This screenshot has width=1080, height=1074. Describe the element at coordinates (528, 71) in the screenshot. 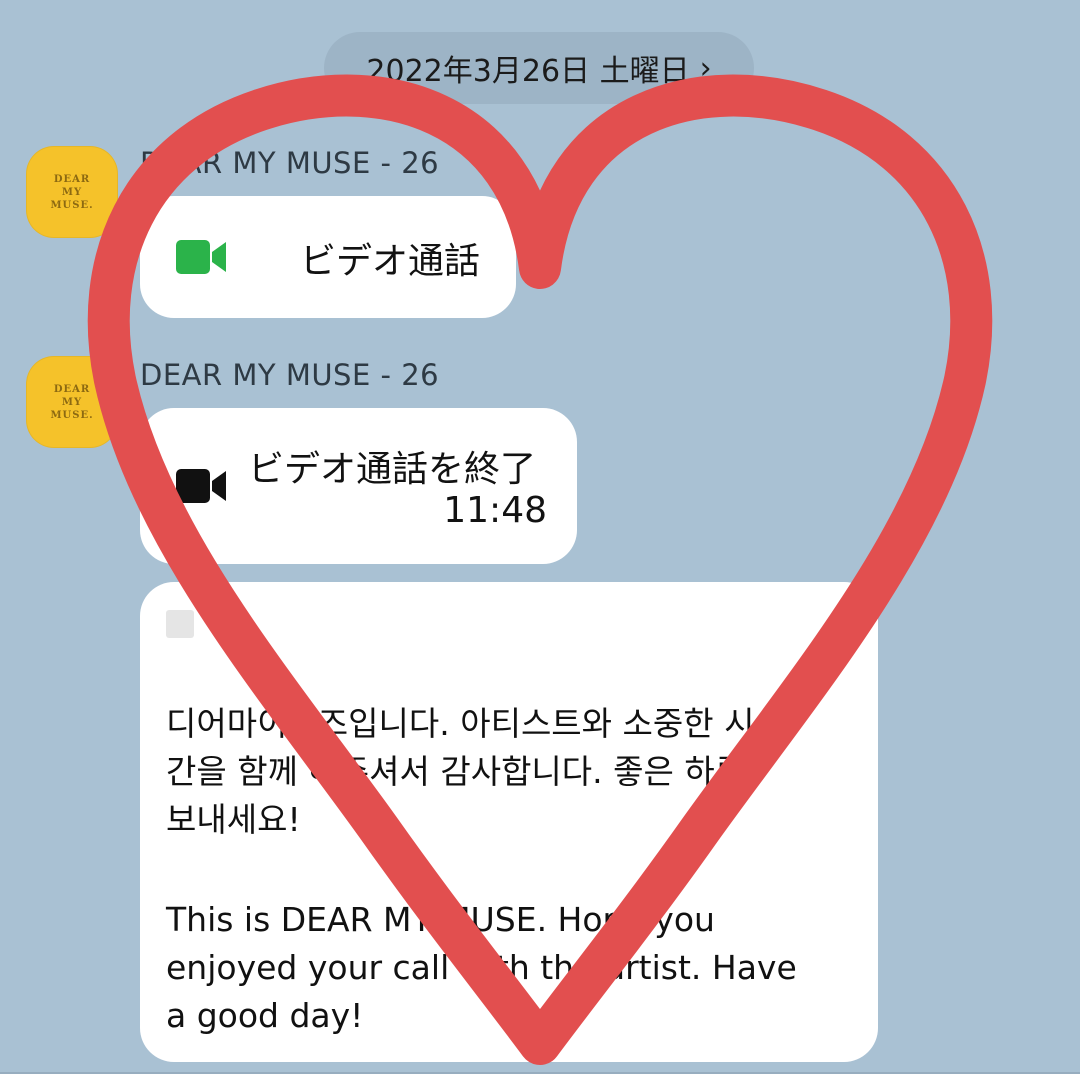

I see `date-header-label: 2022年3月26日 土曜日` at that location.